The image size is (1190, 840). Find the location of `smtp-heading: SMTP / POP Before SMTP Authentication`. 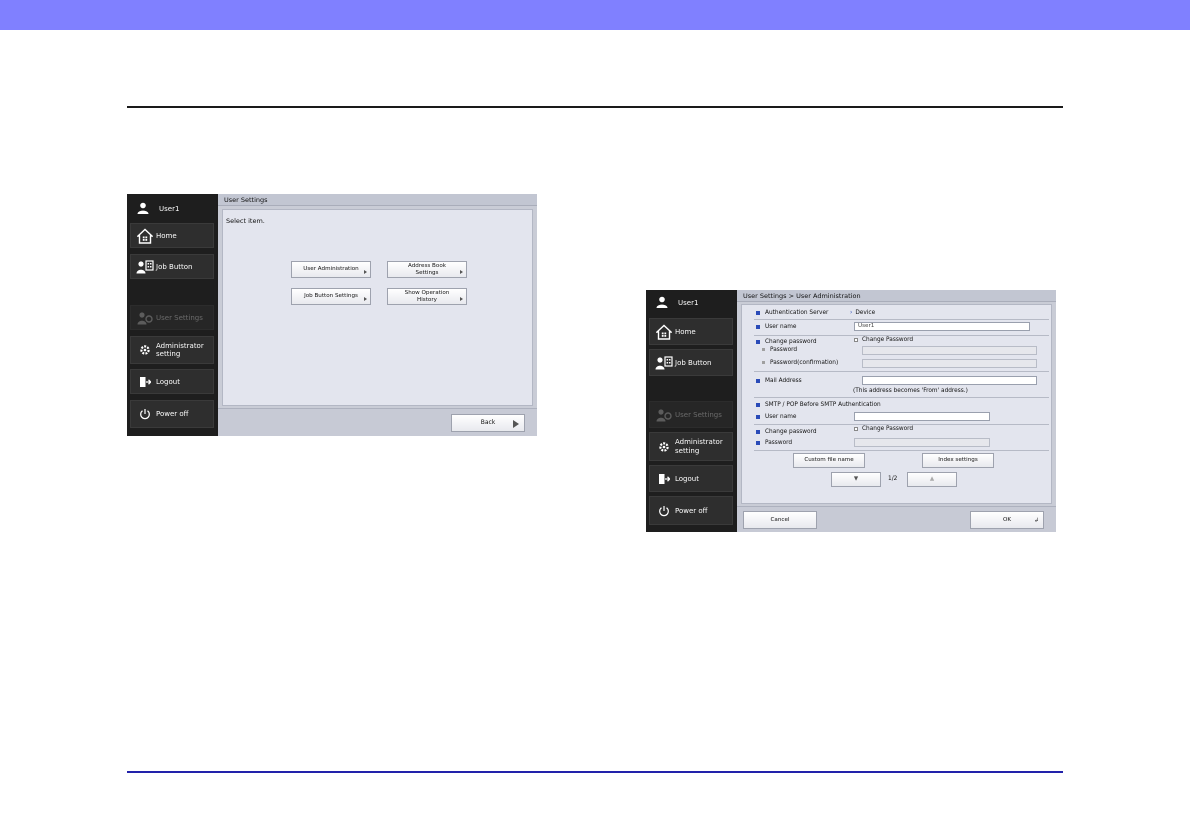

smtp-heading: SMTP / POP Before SMTP Authentication is located at coordinates (818, 405).